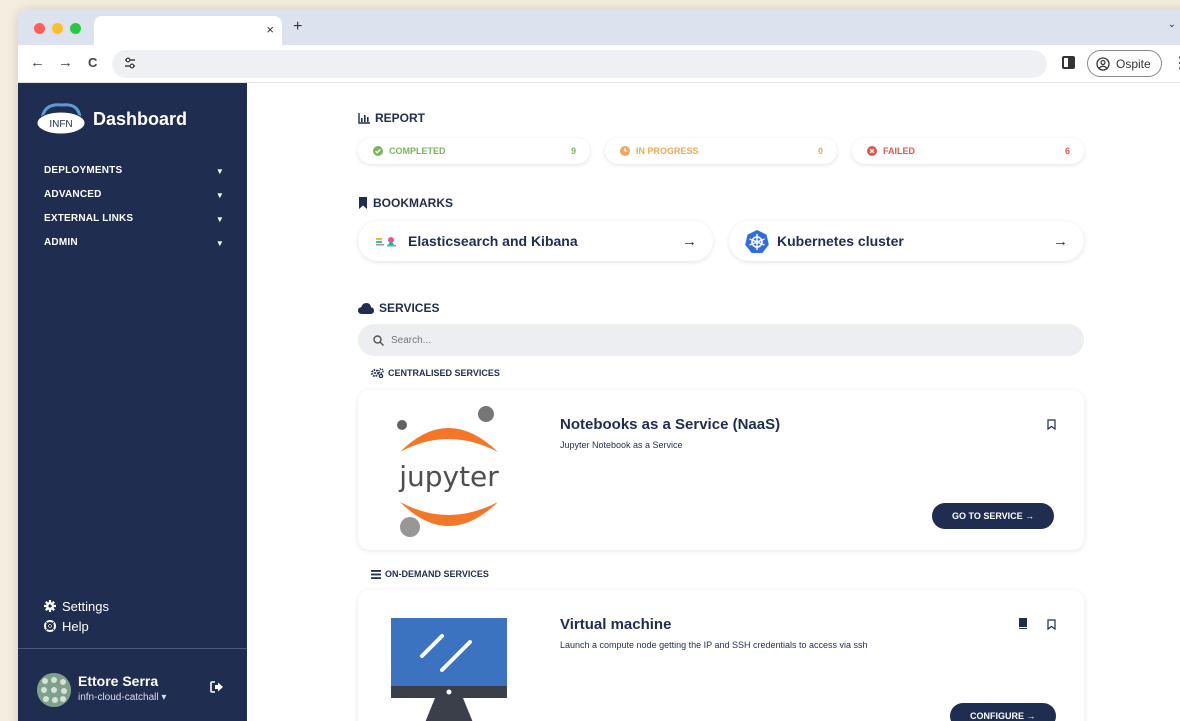 This screenshot has width=1180, height=721. Describe the element at coordinates (437, 574) in the screenshot. I see `on-demand-services-label: ON-DEMAND SERVICES` at that location.